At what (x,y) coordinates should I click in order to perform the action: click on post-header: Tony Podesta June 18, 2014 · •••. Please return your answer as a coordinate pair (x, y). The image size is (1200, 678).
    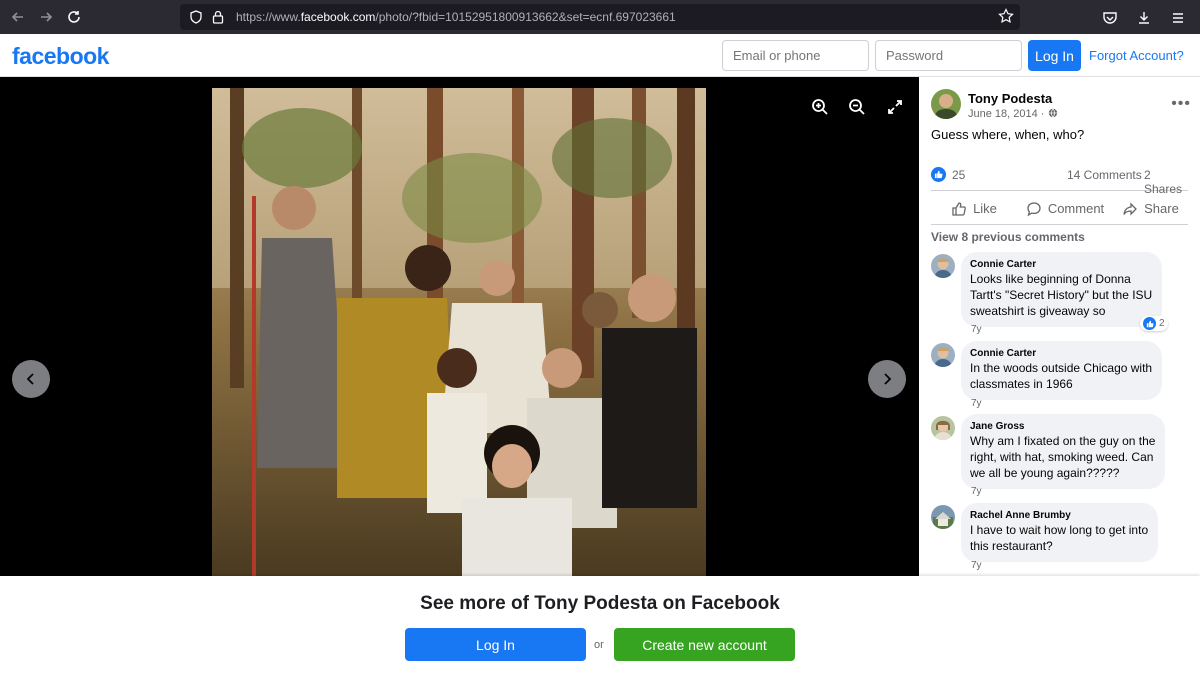
    Looking at the image, I should click on (1061, 106).